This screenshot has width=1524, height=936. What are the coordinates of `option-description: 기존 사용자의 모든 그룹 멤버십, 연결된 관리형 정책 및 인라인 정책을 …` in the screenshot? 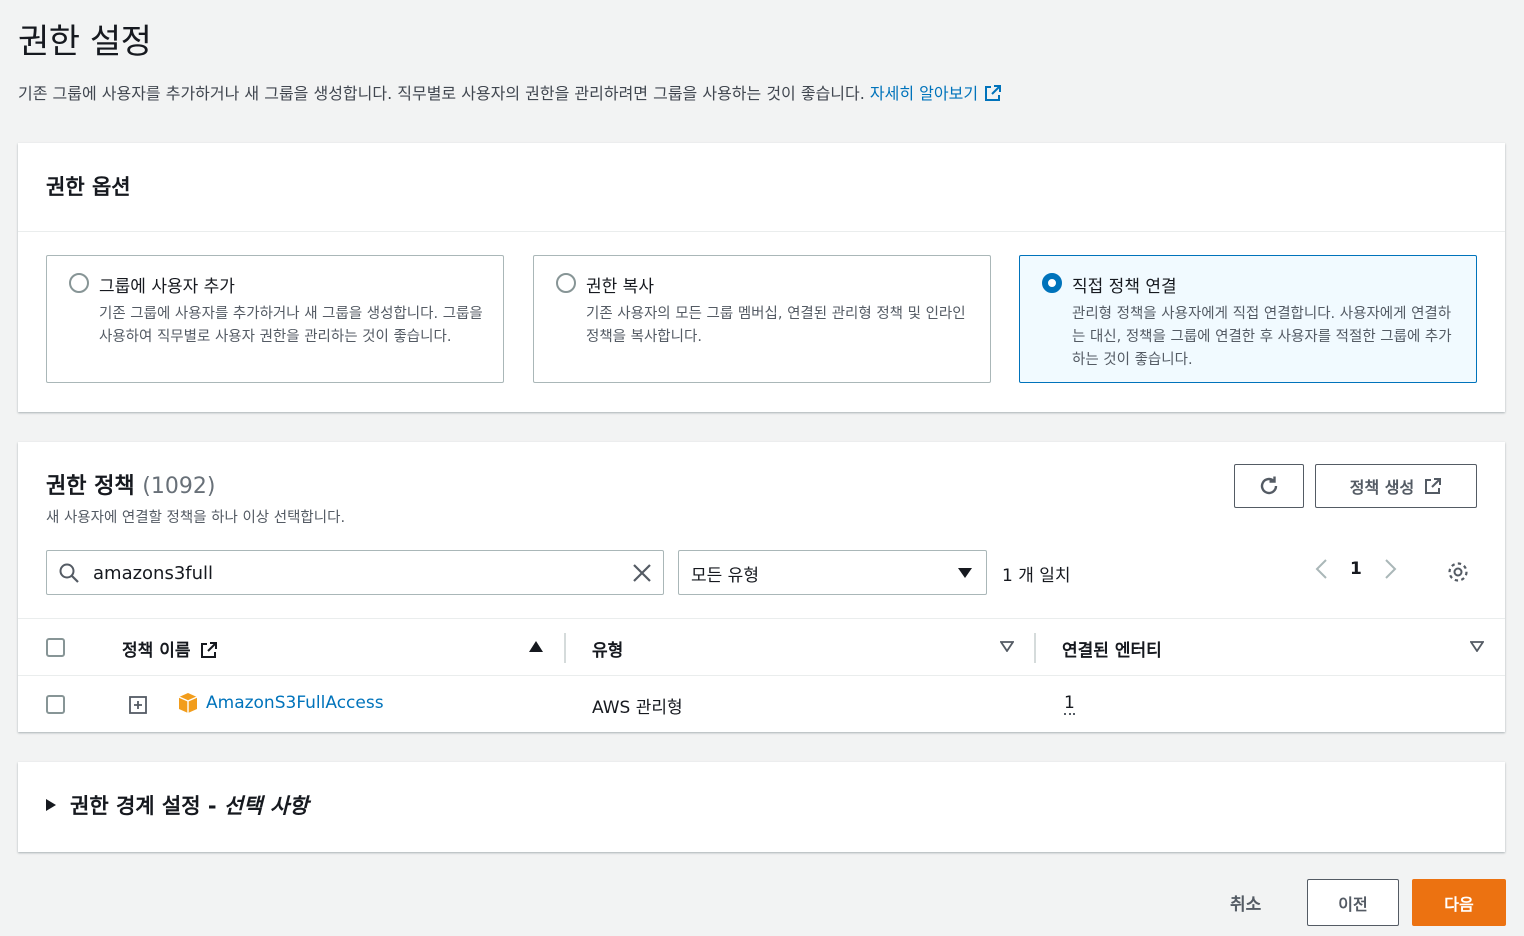 It's located at (776, 325).